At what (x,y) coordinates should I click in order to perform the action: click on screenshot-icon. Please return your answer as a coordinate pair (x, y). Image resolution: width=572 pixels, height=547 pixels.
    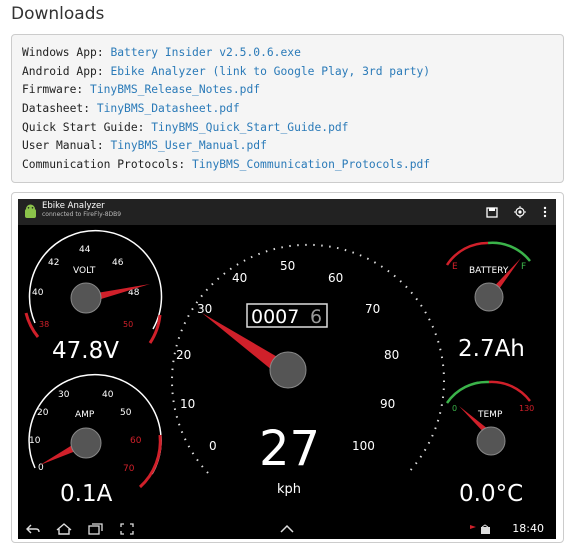
    Looking at the image, I should click on (127, 529).